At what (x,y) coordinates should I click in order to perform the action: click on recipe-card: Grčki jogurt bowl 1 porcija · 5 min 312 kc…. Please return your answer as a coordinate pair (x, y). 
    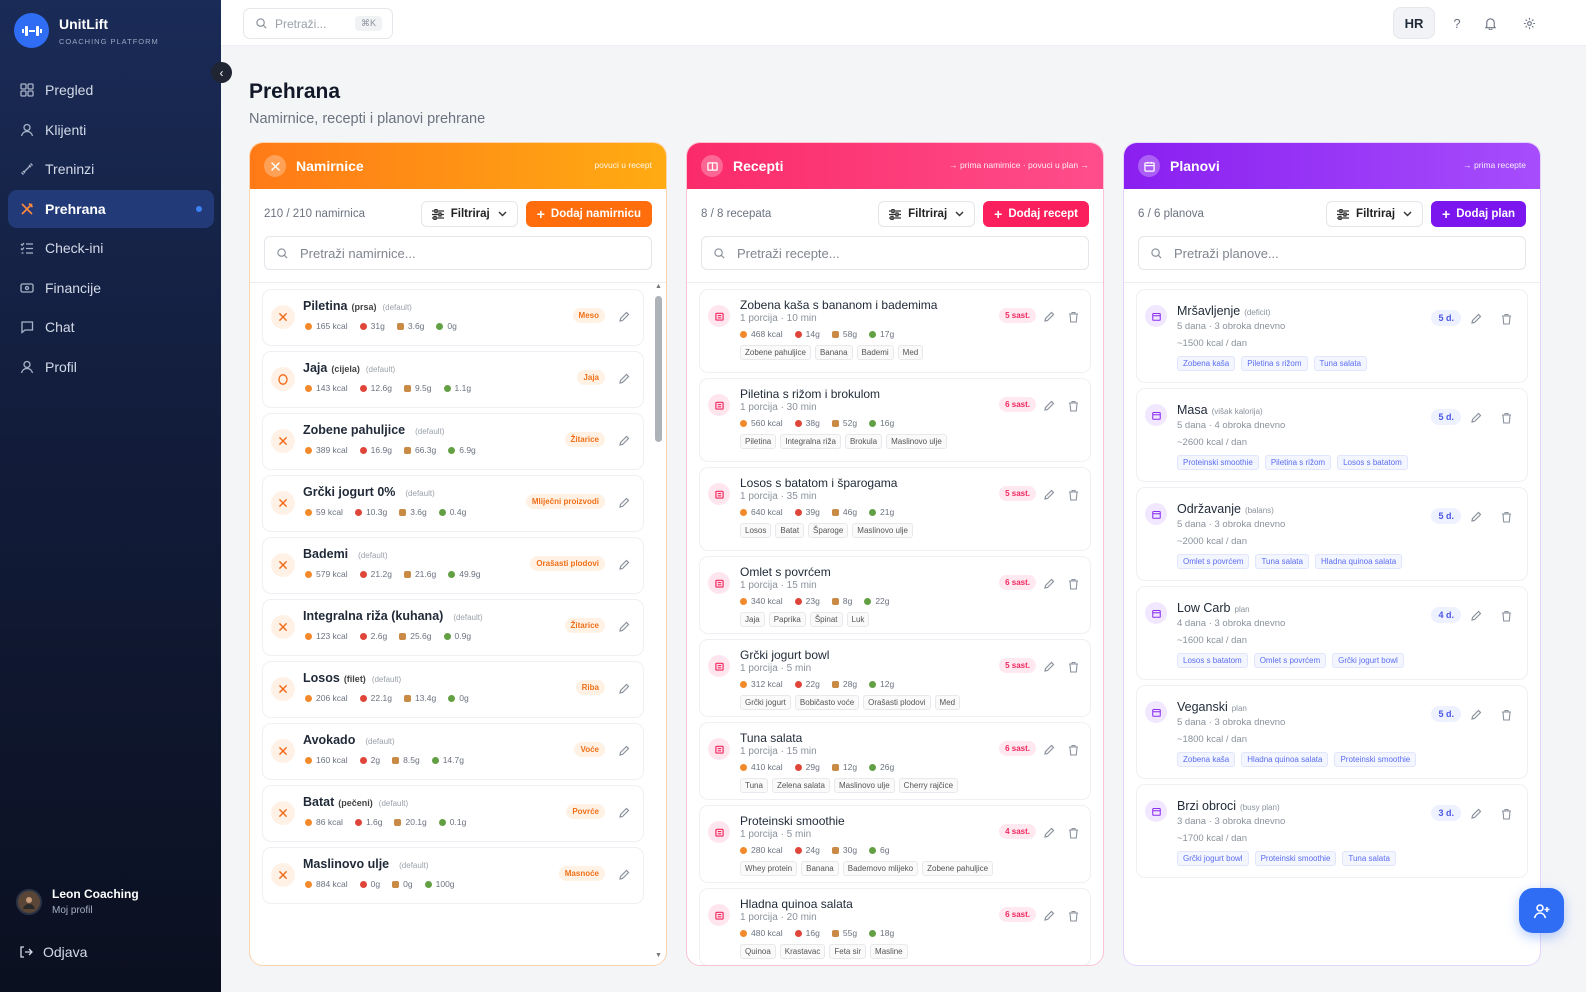
    Looking at the image, I should click on (895, 678).